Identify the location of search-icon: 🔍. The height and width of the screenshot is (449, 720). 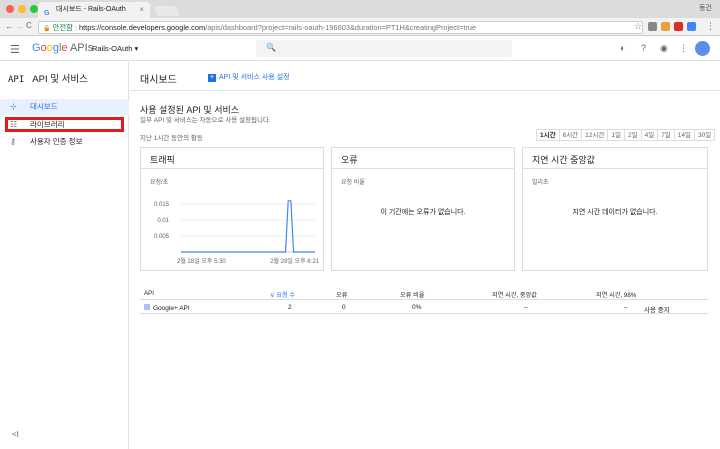
(271, 47).